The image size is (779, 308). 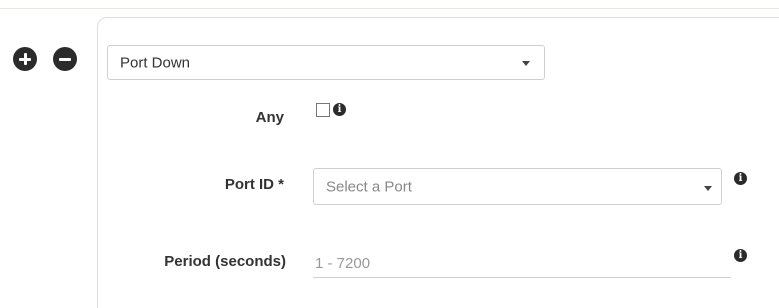 I want to click on port-id-label: Port ID *, so click(x=254, y=184).